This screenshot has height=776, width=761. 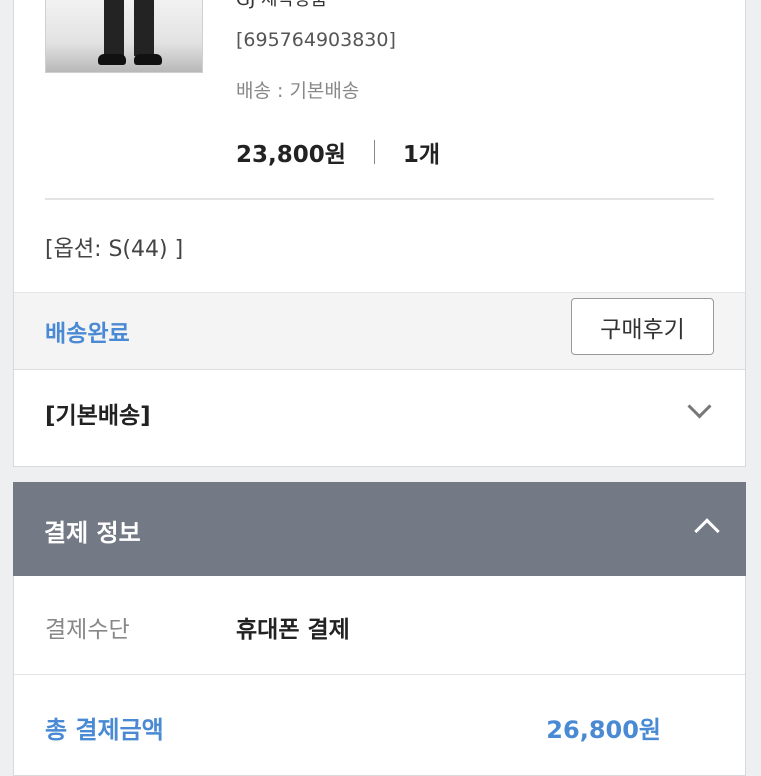 I want to click on product-quantity: 1개, so click(x=421, y=155).